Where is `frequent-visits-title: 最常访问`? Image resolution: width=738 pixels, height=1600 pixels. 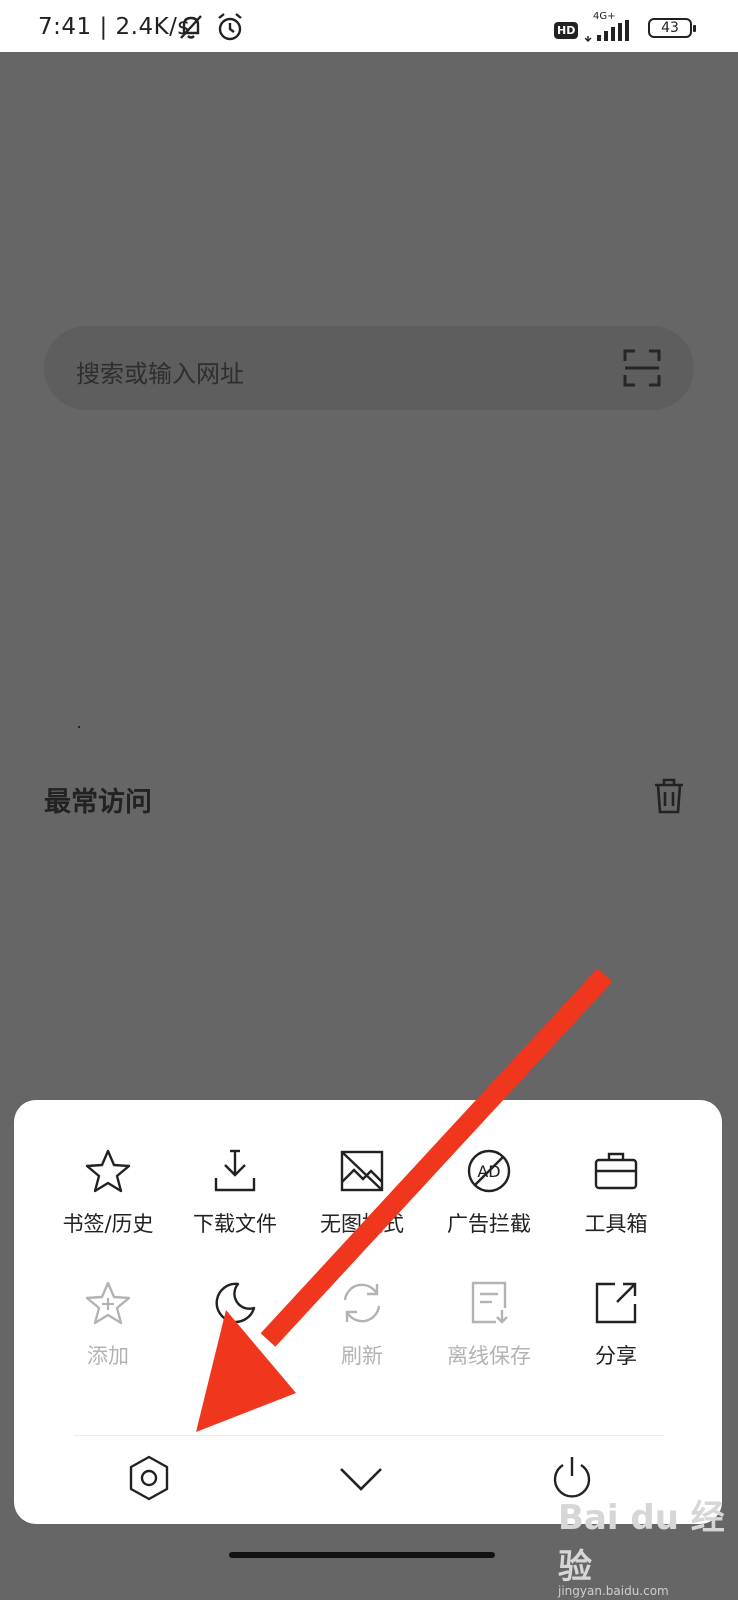 frequent-visits-title: 最常访问 is located at coordinates (98, 802).